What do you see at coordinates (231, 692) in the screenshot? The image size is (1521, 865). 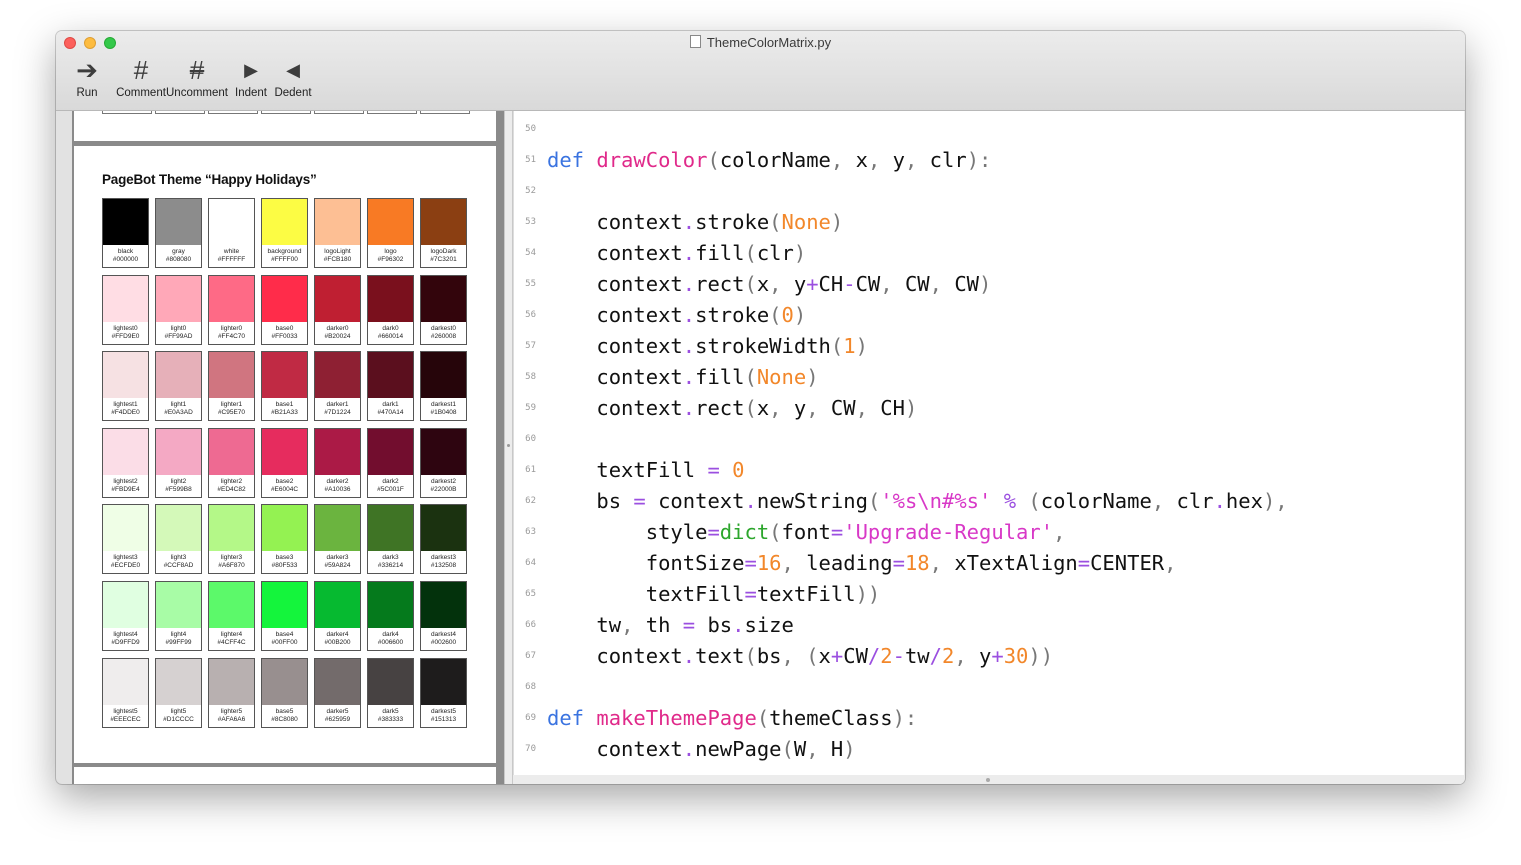 I see `color-swatch-lighter5: lighter5 #AFA6A6` at bounding box center [231, 692].